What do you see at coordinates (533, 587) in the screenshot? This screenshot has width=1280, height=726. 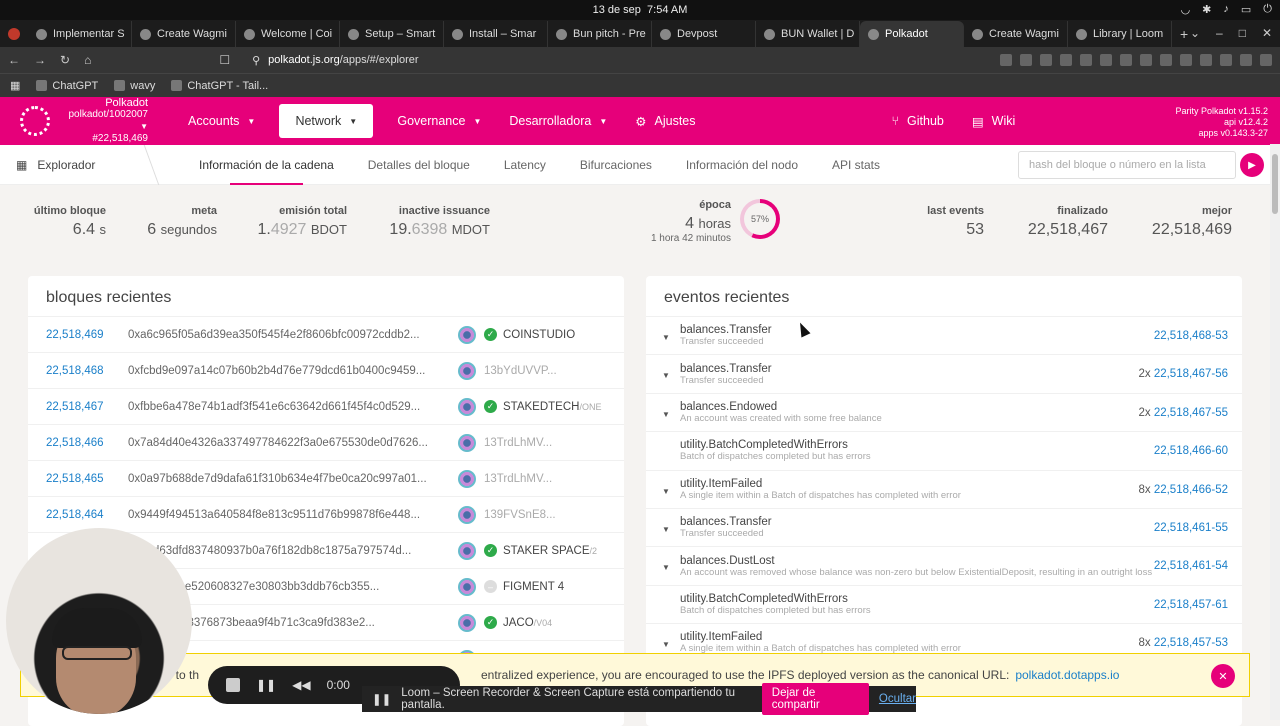 I see `block-author: FIGMENT 4` at bounding box center [533, 587].